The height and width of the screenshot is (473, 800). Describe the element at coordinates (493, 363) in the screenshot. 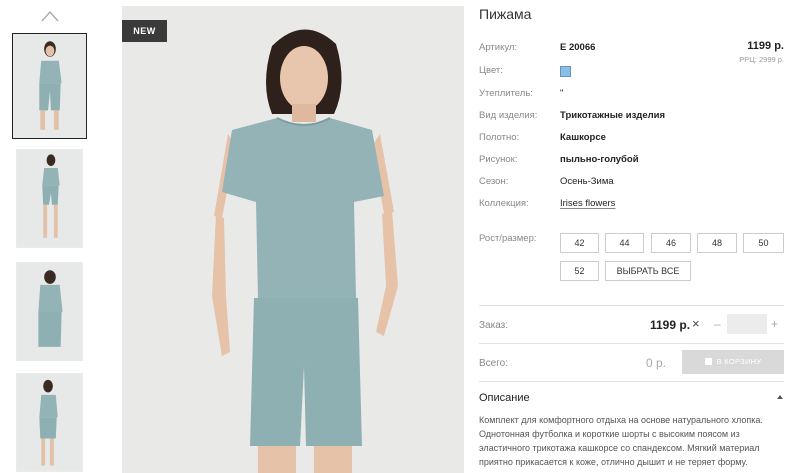

I see `total-label: Всего:` at that location.